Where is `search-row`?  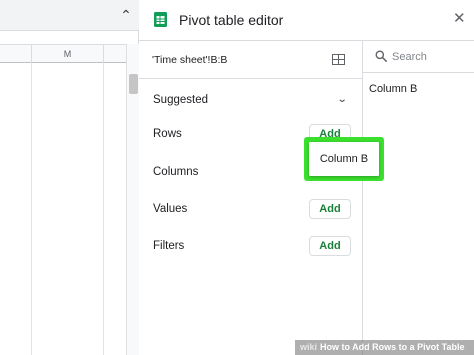
search-row is located at coordinates (418, 57).